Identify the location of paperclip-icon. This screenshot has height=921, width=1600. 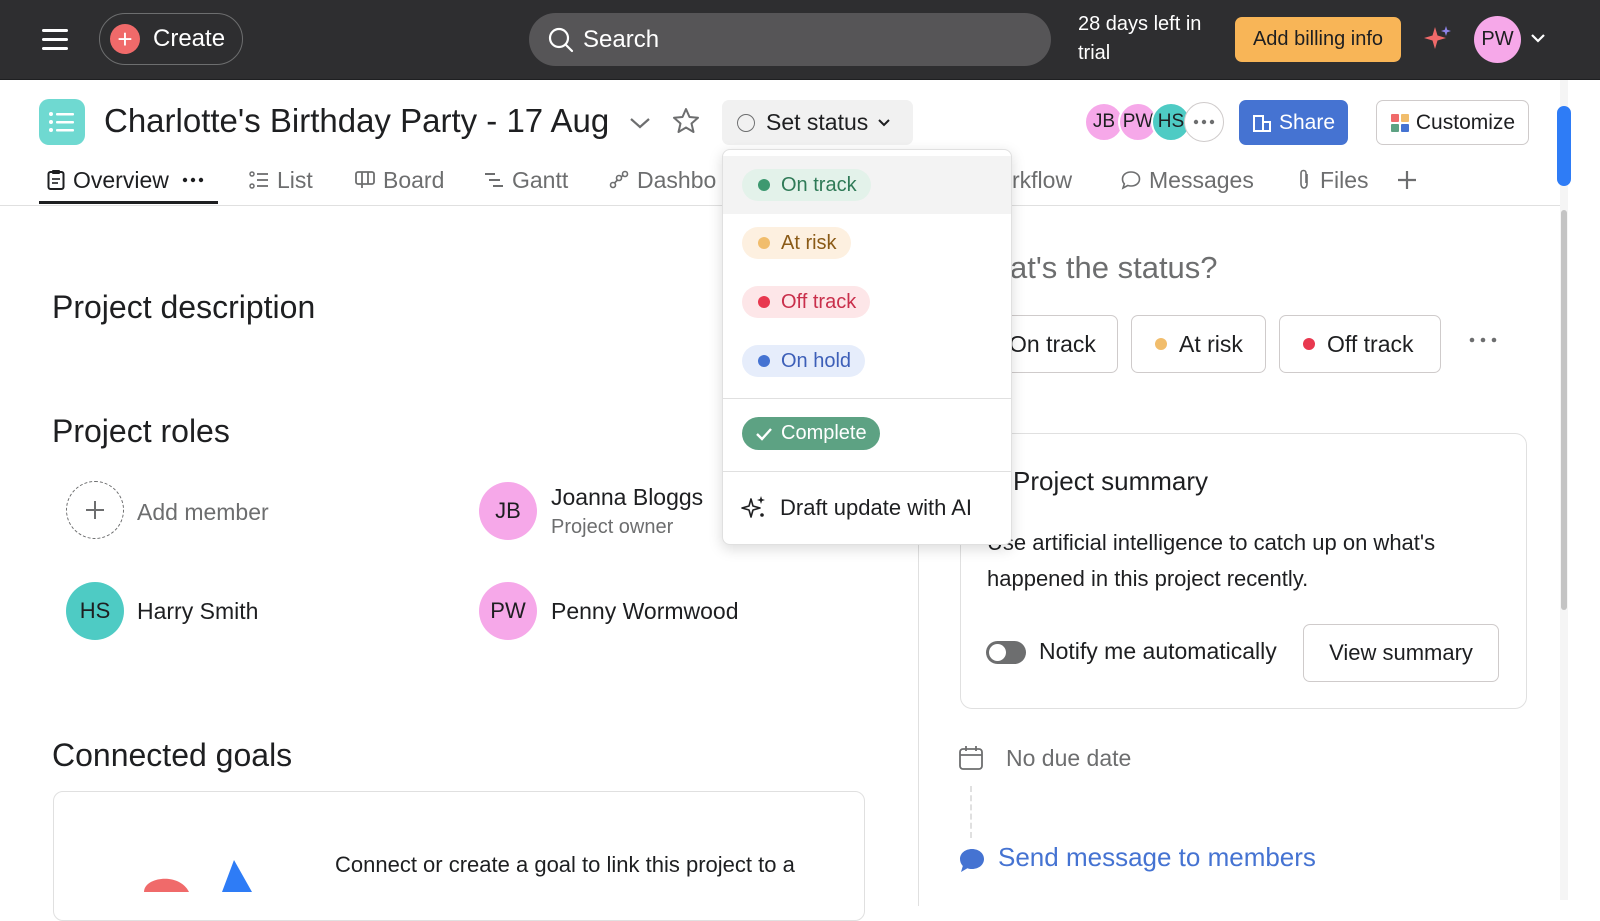
(1304, 179).